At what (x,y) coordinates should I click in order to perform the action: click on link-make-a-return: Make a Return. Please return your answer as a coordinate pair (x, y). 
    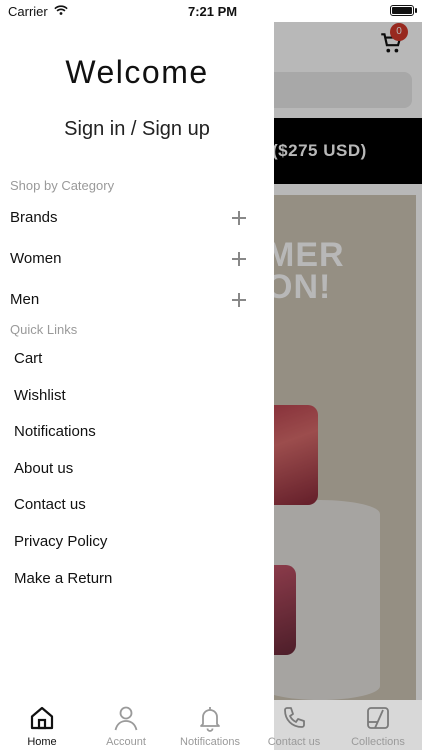
    Looking at the image, I should click on (137, 579).